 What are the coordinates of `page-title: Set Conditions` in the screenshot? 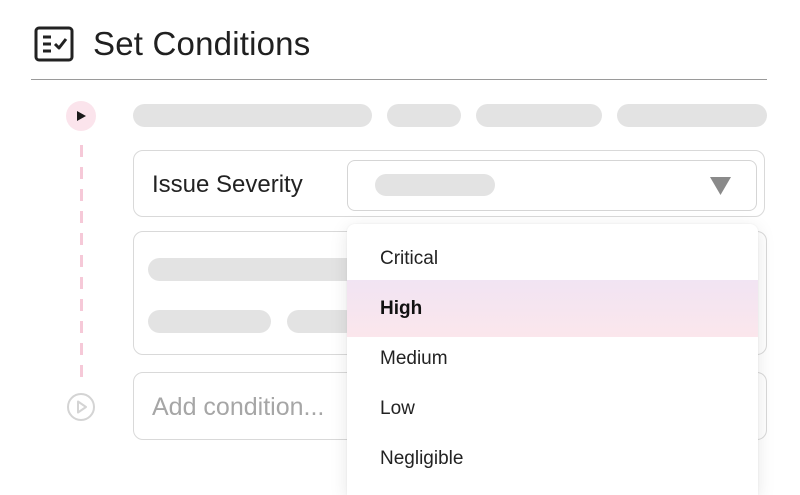 It's located at (202, 43).